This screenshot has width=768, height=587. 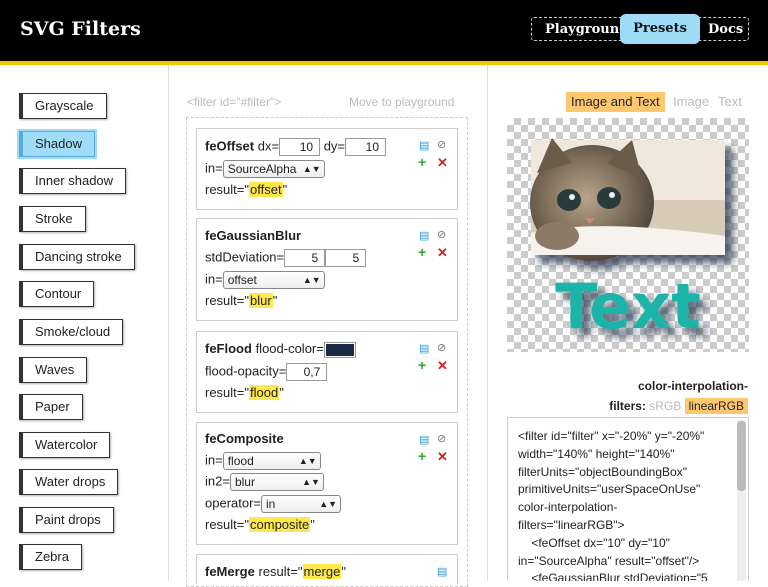 I want to click on filter-preview: Text, so click(x=628, y=235).